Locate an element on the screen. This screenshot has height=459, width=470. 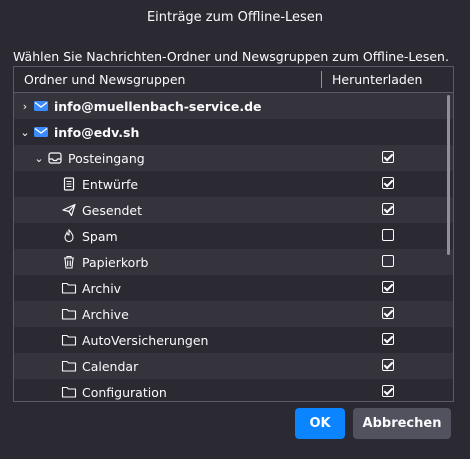
tree-row-label: Archiv is located at coordinates (102, 288).